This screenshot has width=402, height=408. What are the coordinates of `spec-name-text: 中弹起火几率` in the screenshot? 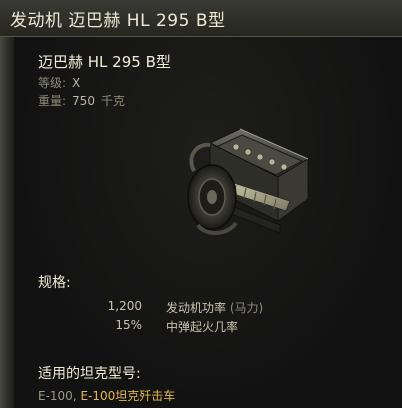 It's located at (202, 327).